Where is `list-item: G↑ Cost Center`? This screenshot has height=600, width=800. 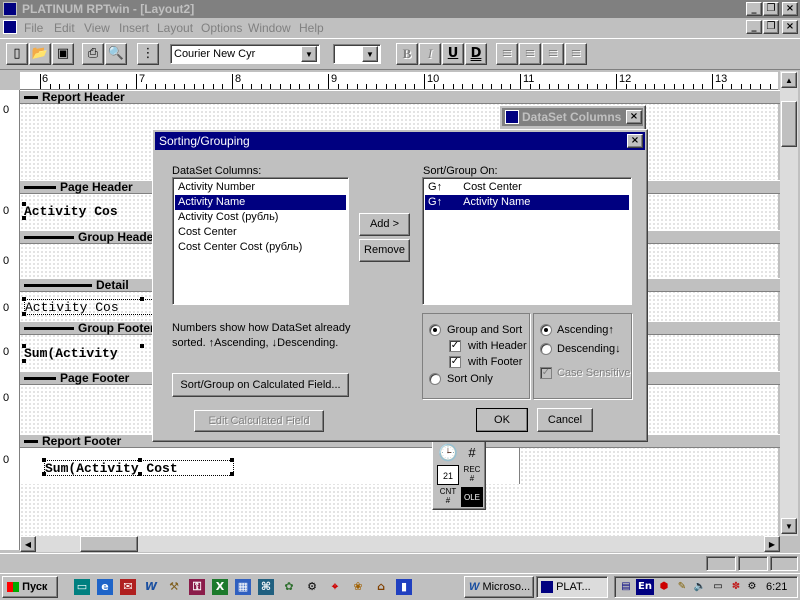 list-item: G↑ Cost Center is located at coordinates (527, 187).